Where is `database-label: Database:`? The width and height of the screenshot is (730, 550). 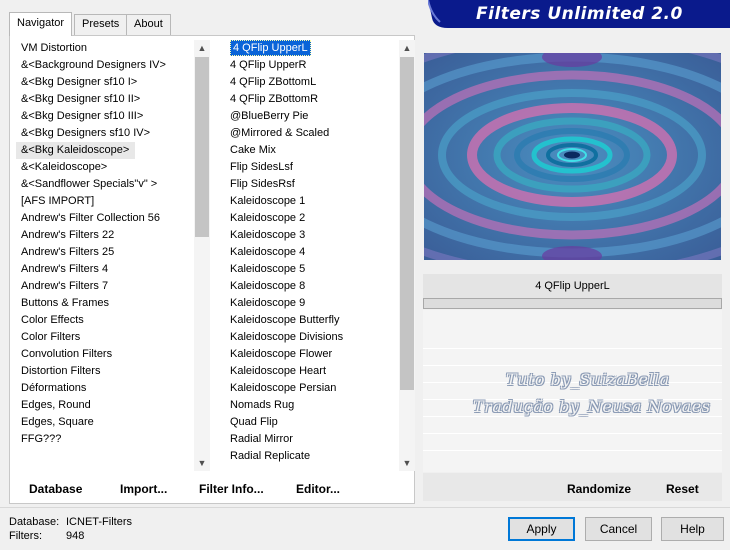
database-label: Database: is located at coordinates (34, 522).